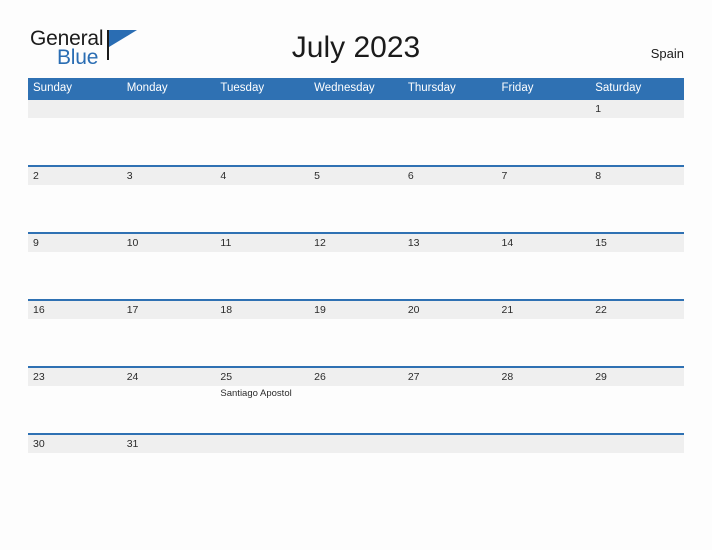  What do you see at coordinates (75, 444) in the screenshot?
I see `day-number: 30` at bounding box center [75, 444].